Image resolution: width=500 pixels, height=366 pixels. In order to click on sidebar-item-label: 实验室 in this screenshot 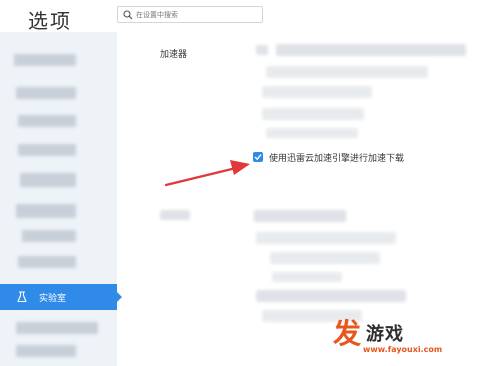, I will do `click(53, 299)`.